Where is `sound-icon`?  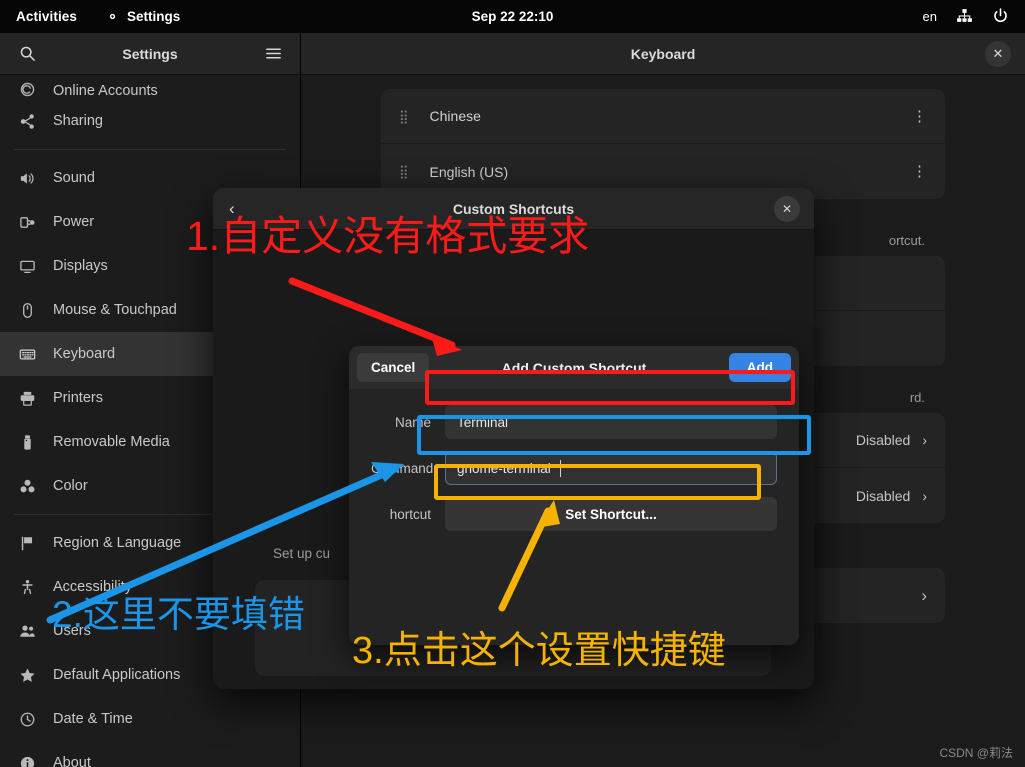 sound-icon is located at coordinates (27, 178).